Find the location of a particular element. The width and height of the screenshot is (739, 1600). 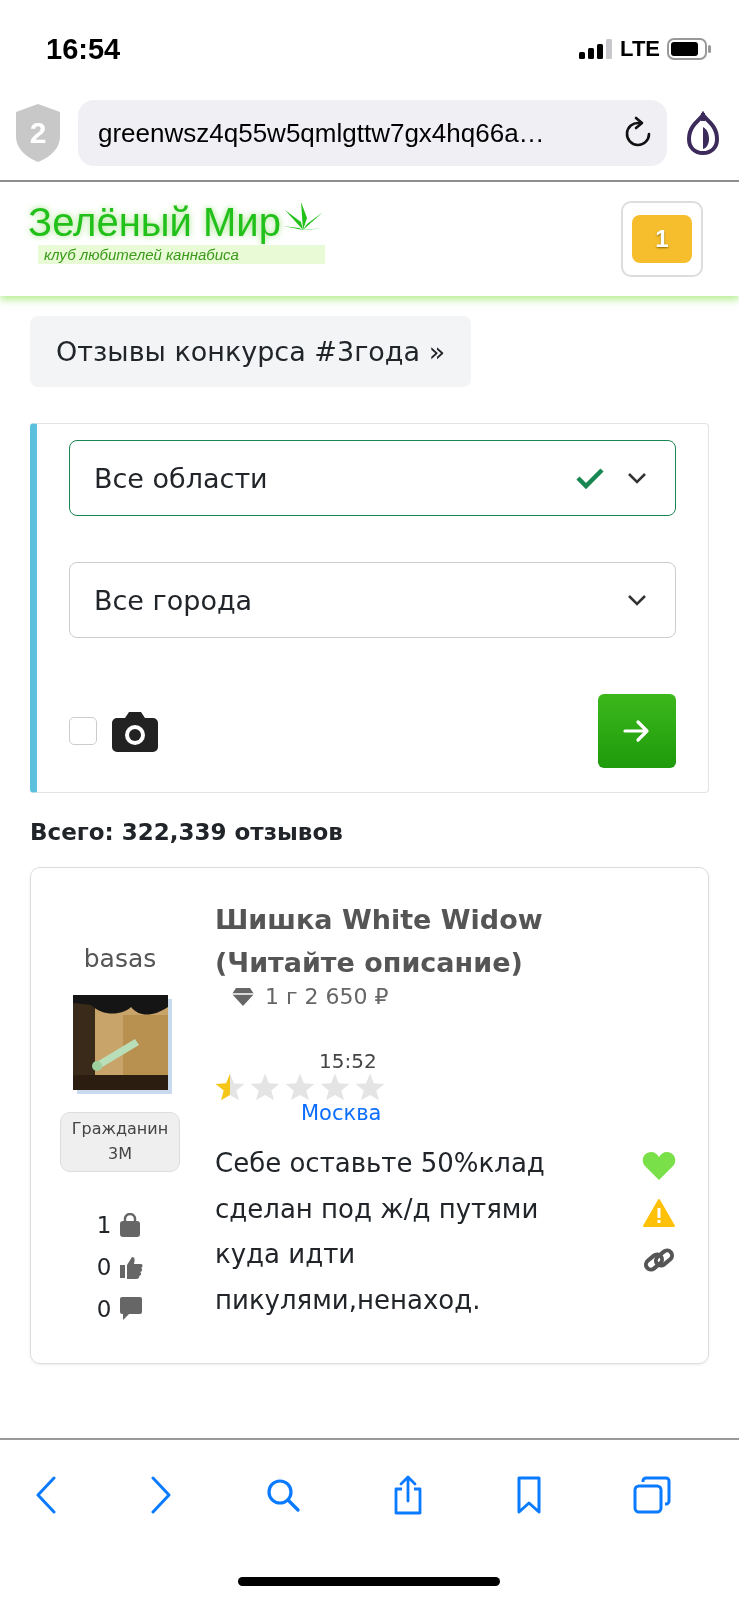

region-select: Все области is located at coordinates (372, 478).